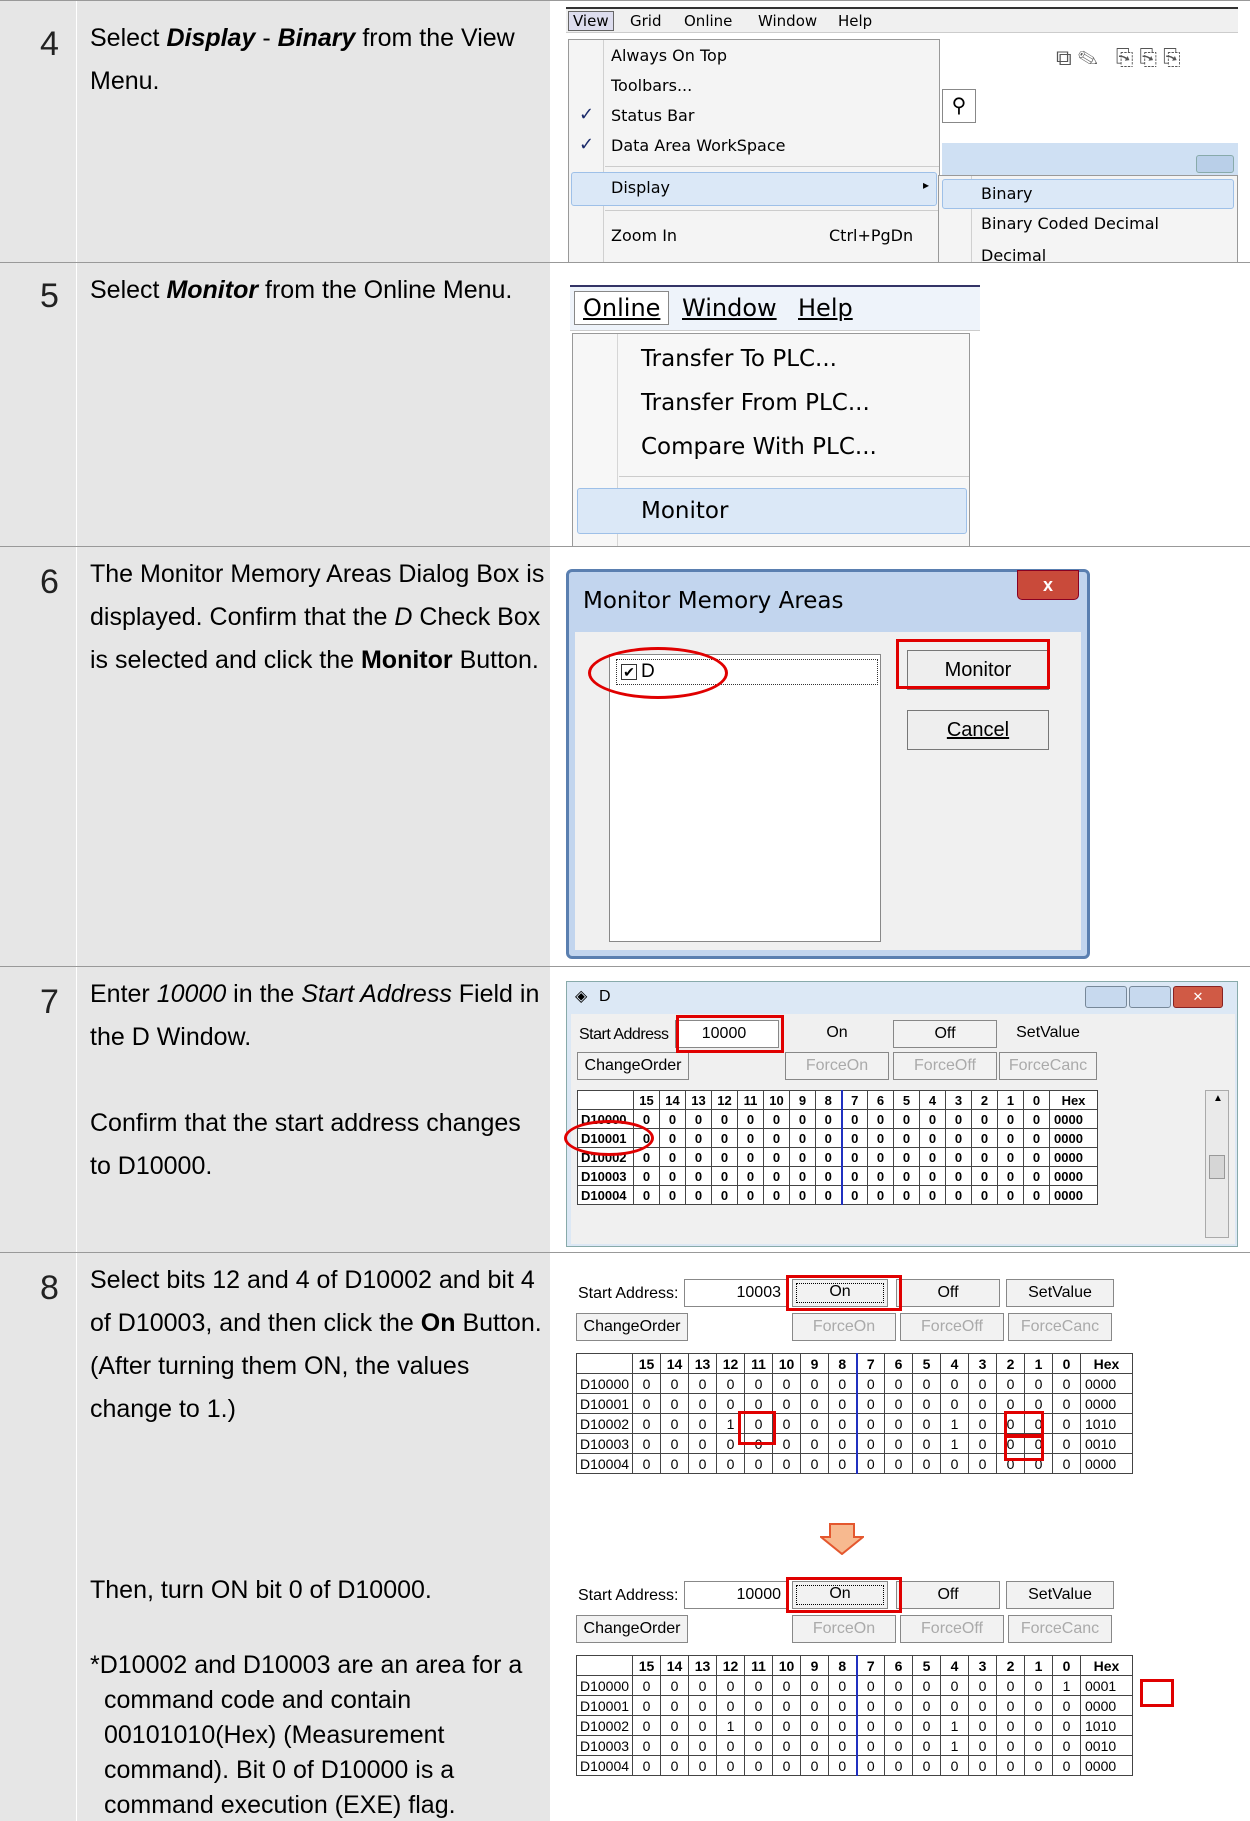 The width and height of the screenshot is (1250, 1821). Describe the element at coordinates (708, 21) in the screenshot. I see `menu-online: Online` at that location.